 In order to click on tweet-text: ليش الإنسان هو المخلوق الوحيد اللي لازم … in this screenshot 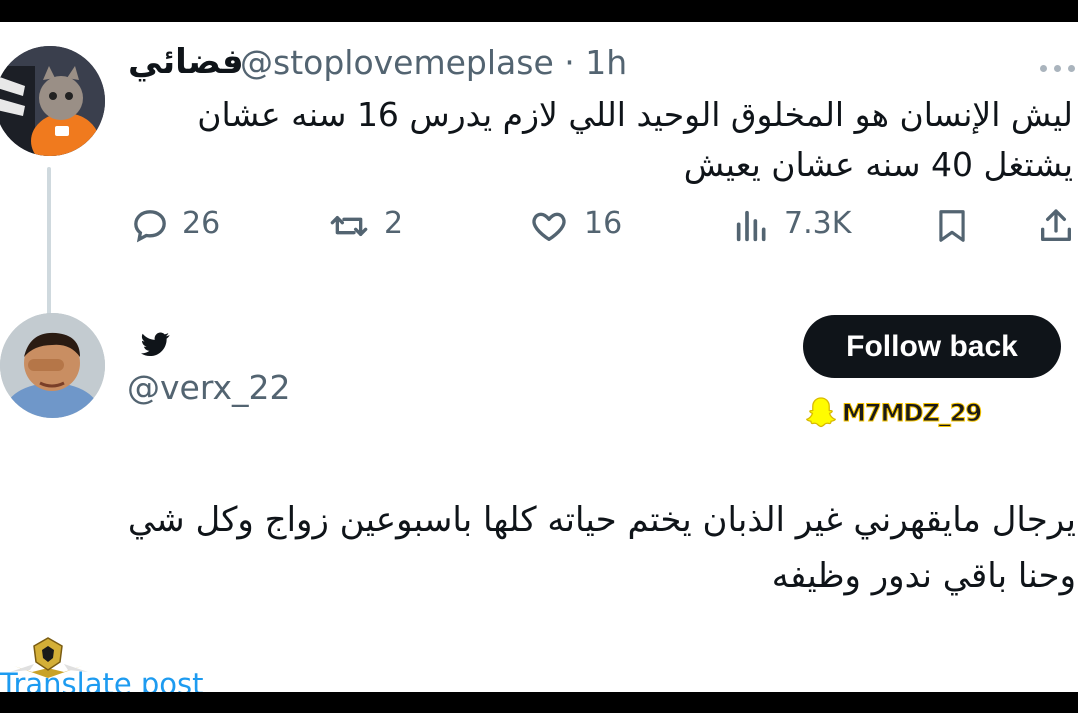, I will do `click(623, 140)`.